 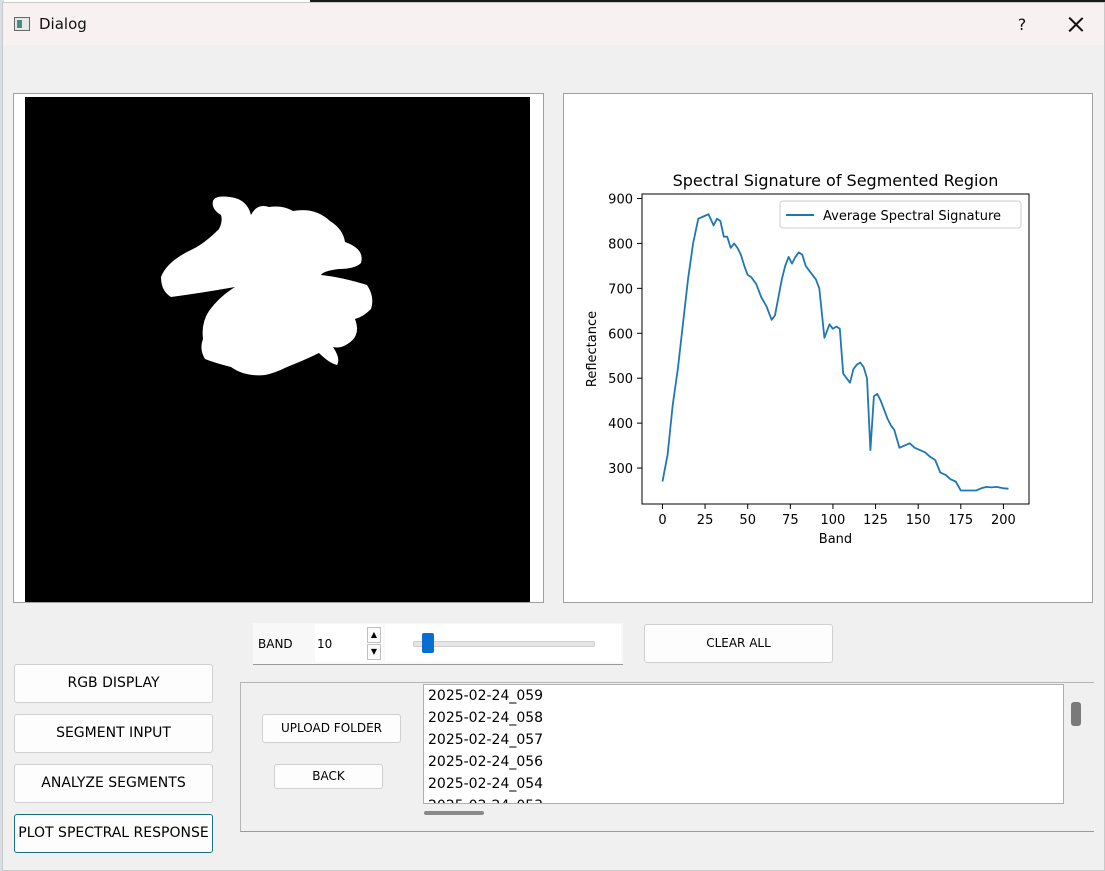 I want to click on chart-title: Spectral Signature of Segmented Region, so click(x=836, y=180).